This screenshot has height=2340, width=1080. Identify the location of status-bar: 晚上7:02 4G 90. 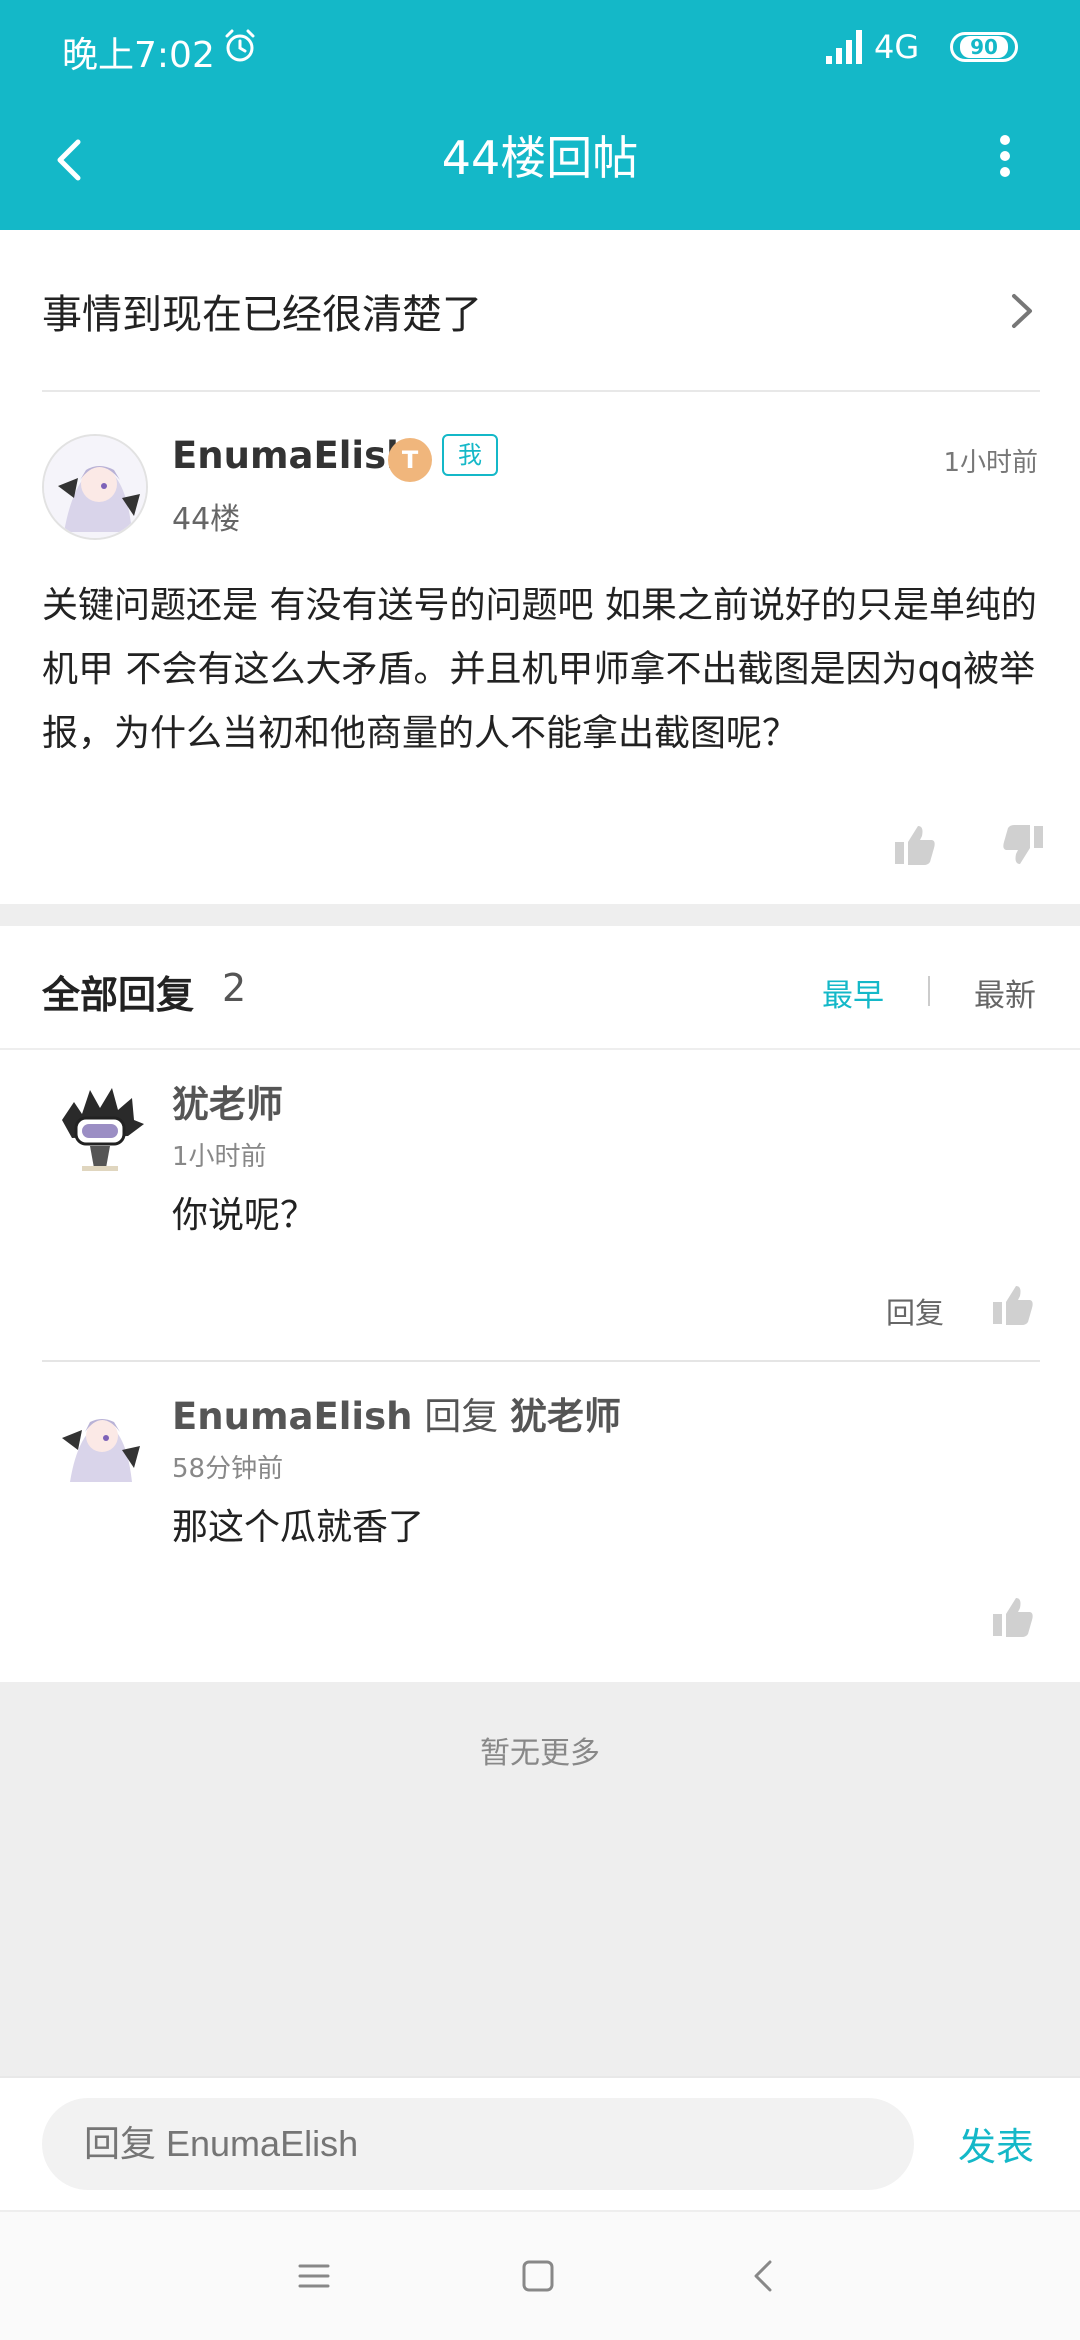
(540, 50).